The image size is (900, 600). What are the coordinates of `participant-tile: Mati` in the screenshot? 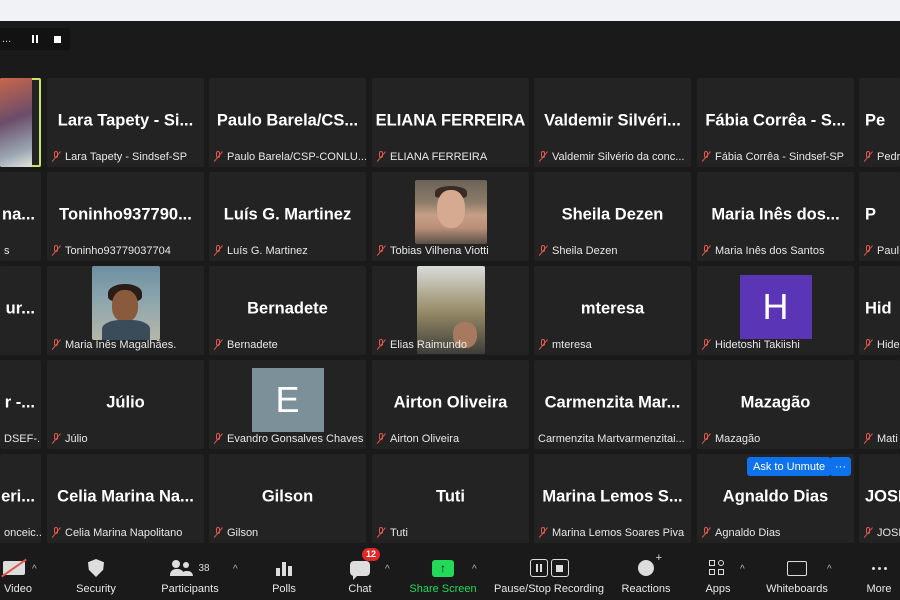 It's located at (879, 404).